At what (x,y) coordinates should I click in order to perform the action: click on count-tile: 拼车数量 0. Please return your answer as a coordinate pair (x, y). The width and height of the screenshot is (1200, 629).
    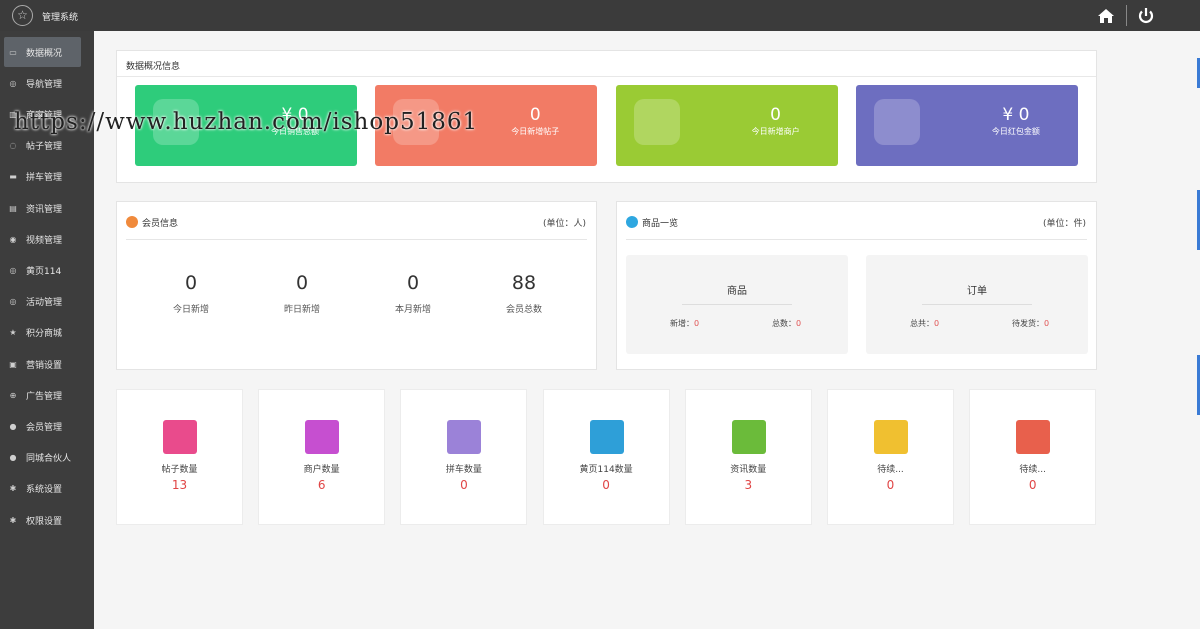
    Looking at the image, I should click on (464, 457).